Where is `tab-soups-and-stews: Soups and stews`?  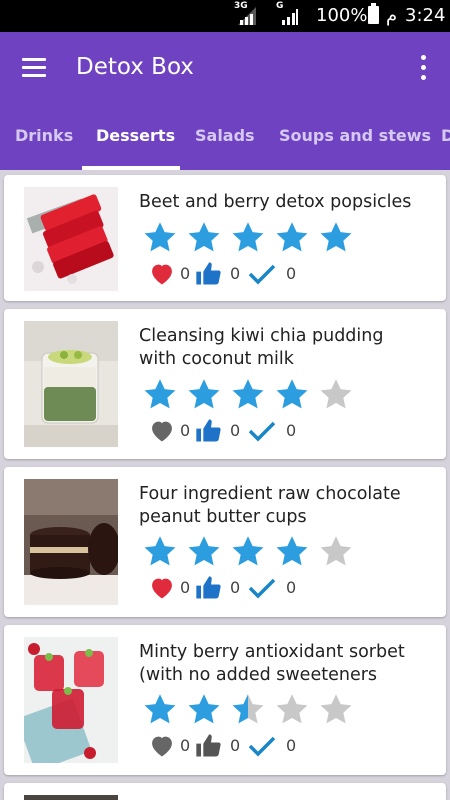 tab-soups-and-stews: Soups and stews is located at coordinates (355, 136).